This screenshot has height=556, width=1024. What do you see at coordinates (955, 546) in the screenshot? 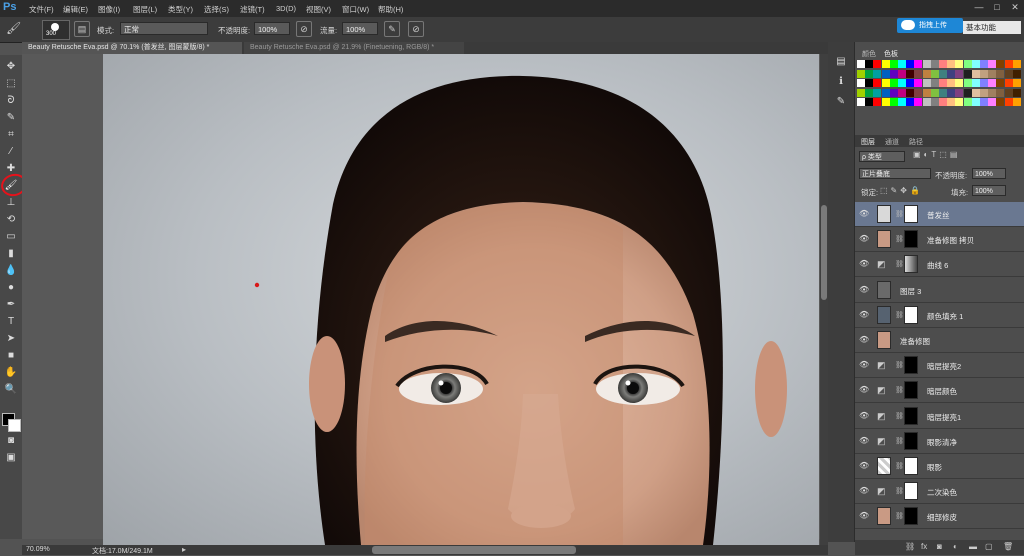
I see `adjustment-layer-icon: ◐` at bounding box center [955, 546].